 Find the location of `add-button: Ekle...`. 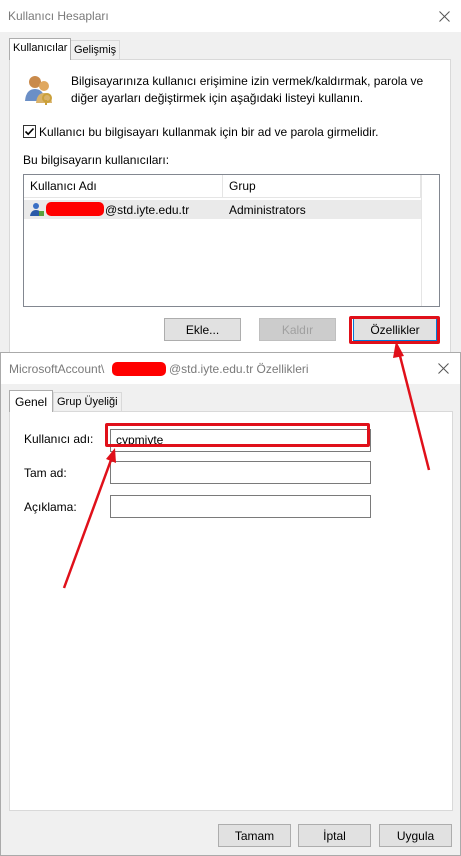

add-button: Ekle... is located at coordinates (202, 329).